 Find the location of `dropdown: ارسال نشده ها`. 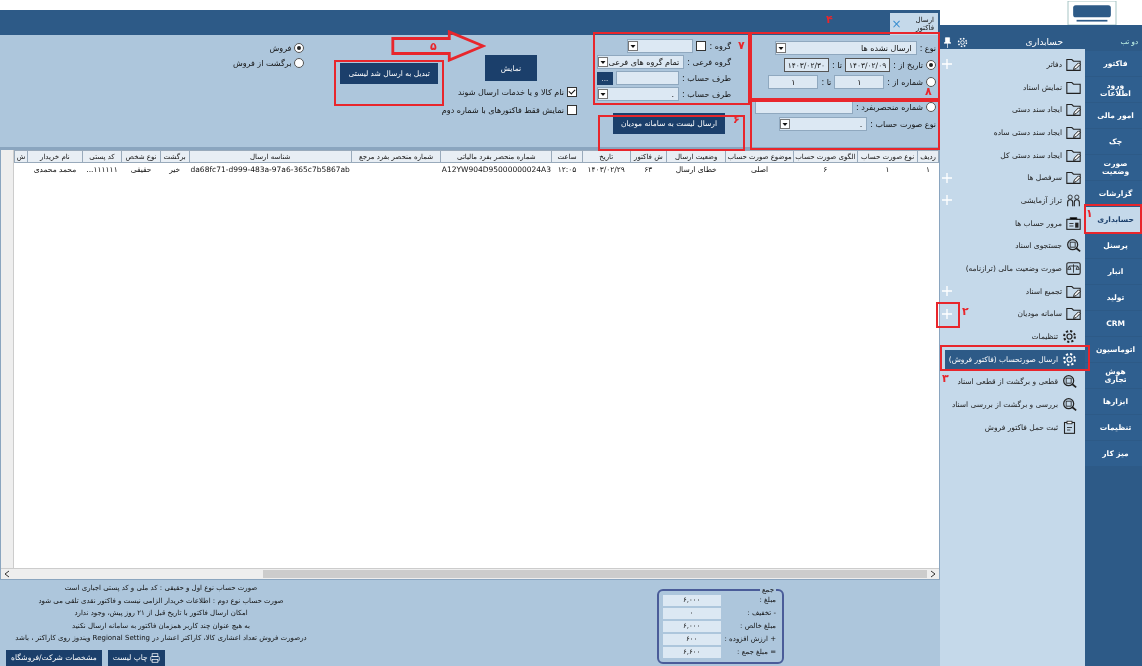

dropdown: ارسال نشده ها is located at coordinates (845, 48).